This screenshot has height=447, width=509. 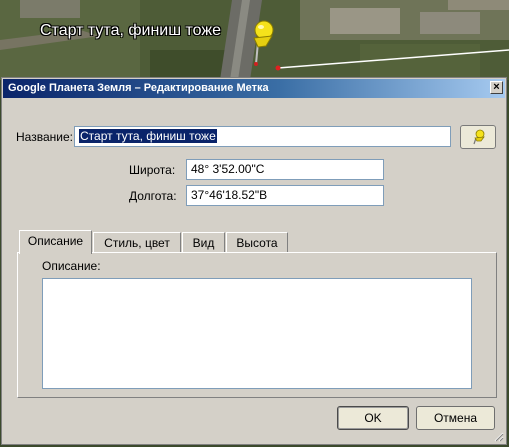 What do you see at coordinates (203, 242) in the screenshot?
I see `tab-view: Вид` at bounding box center [203, 242].